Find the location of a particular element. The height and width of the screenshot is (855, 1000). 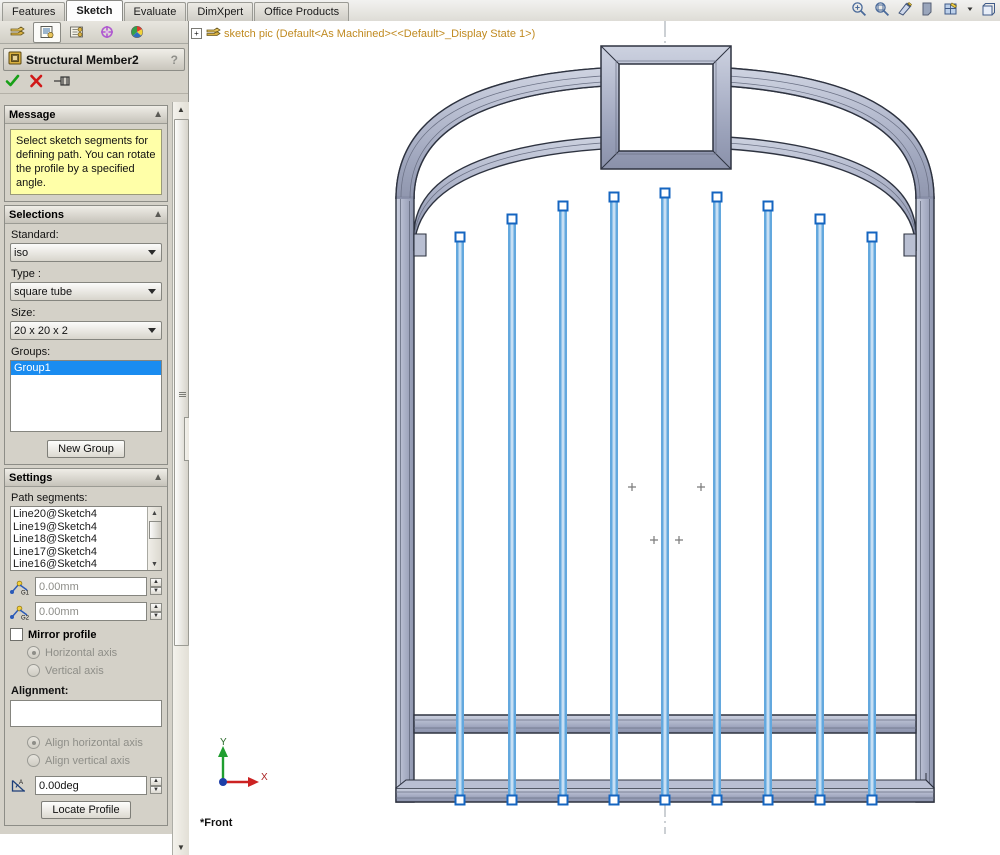

section-view-icon is located at coordinates (928, 10).